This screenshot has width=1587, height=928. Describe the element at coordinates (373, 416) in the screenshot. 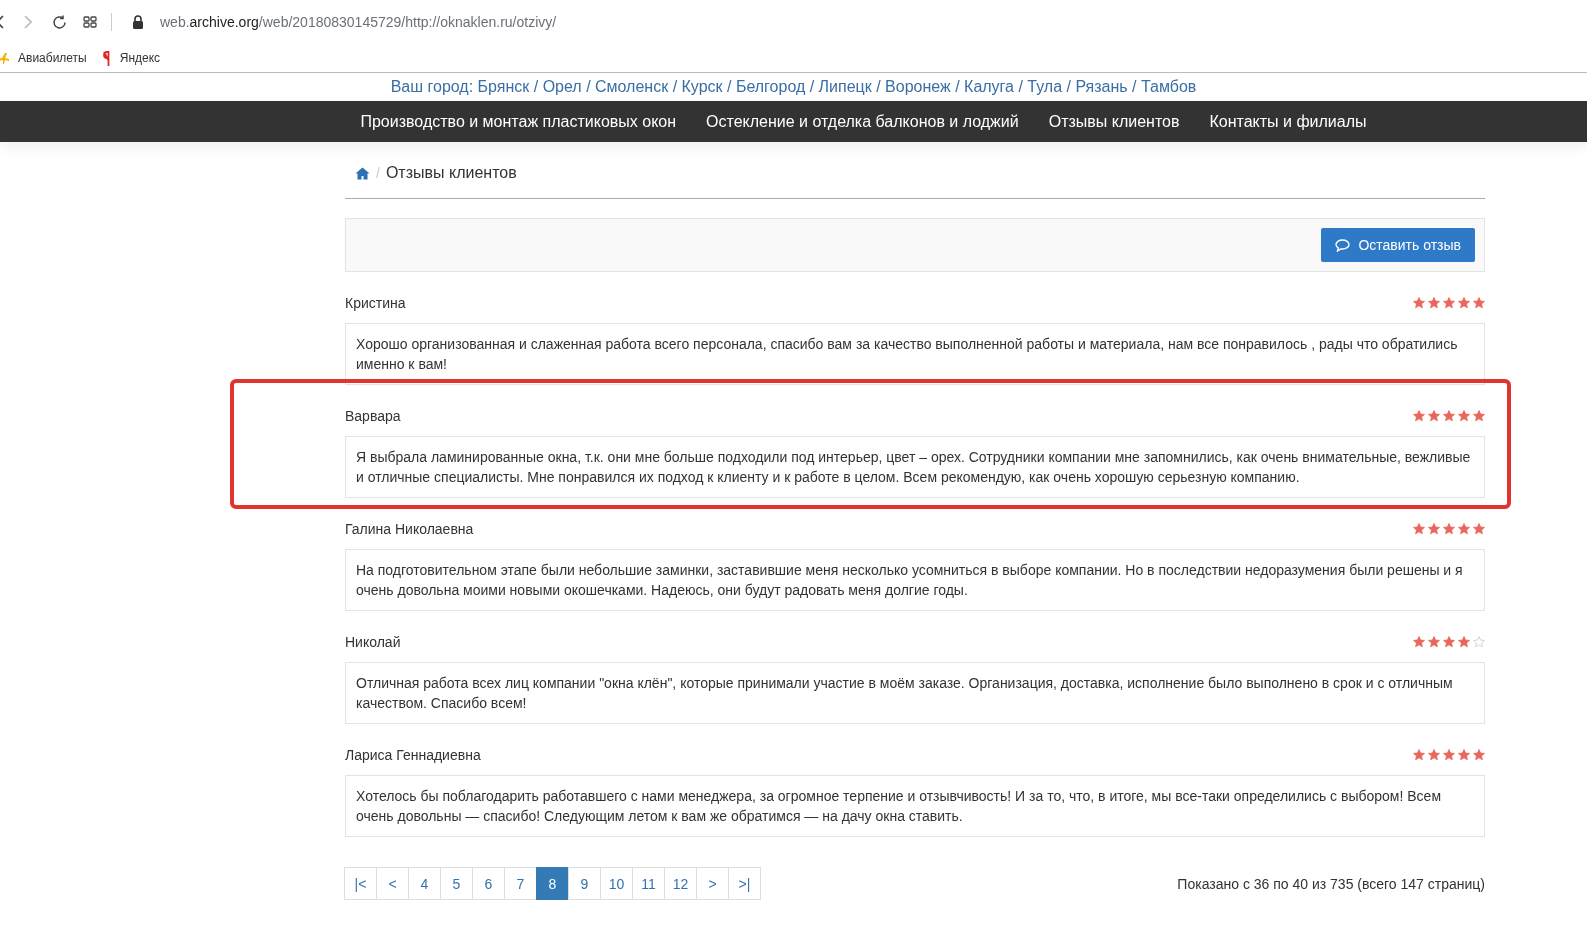

I see `reviewer-name: Варвара` at that location.